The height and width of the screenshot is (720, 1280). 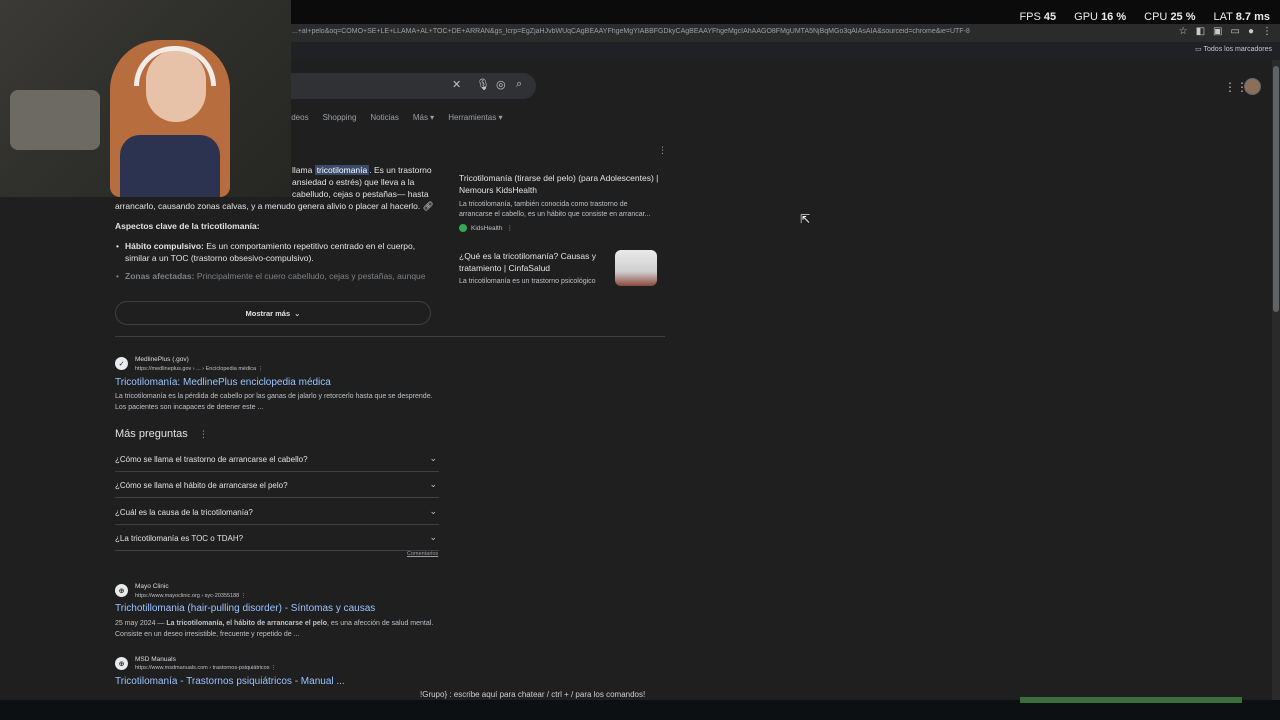 I want to click on feedback-link: Comentarios, so click(x=422, y=554).